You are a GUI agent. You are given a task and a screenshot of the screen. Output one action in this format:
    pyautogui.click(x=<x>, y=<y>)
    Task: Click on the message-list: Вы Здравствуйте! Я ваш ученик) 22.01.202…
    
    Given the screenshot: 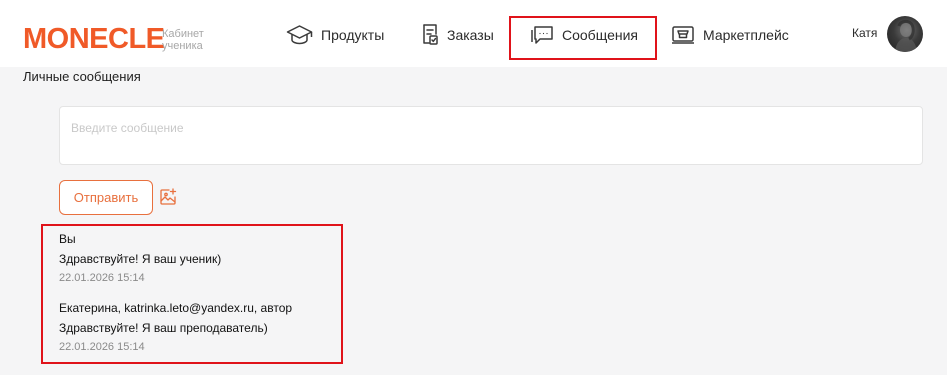 What is the action you would take?
    pyautogui.click(x=209, y=292)
    